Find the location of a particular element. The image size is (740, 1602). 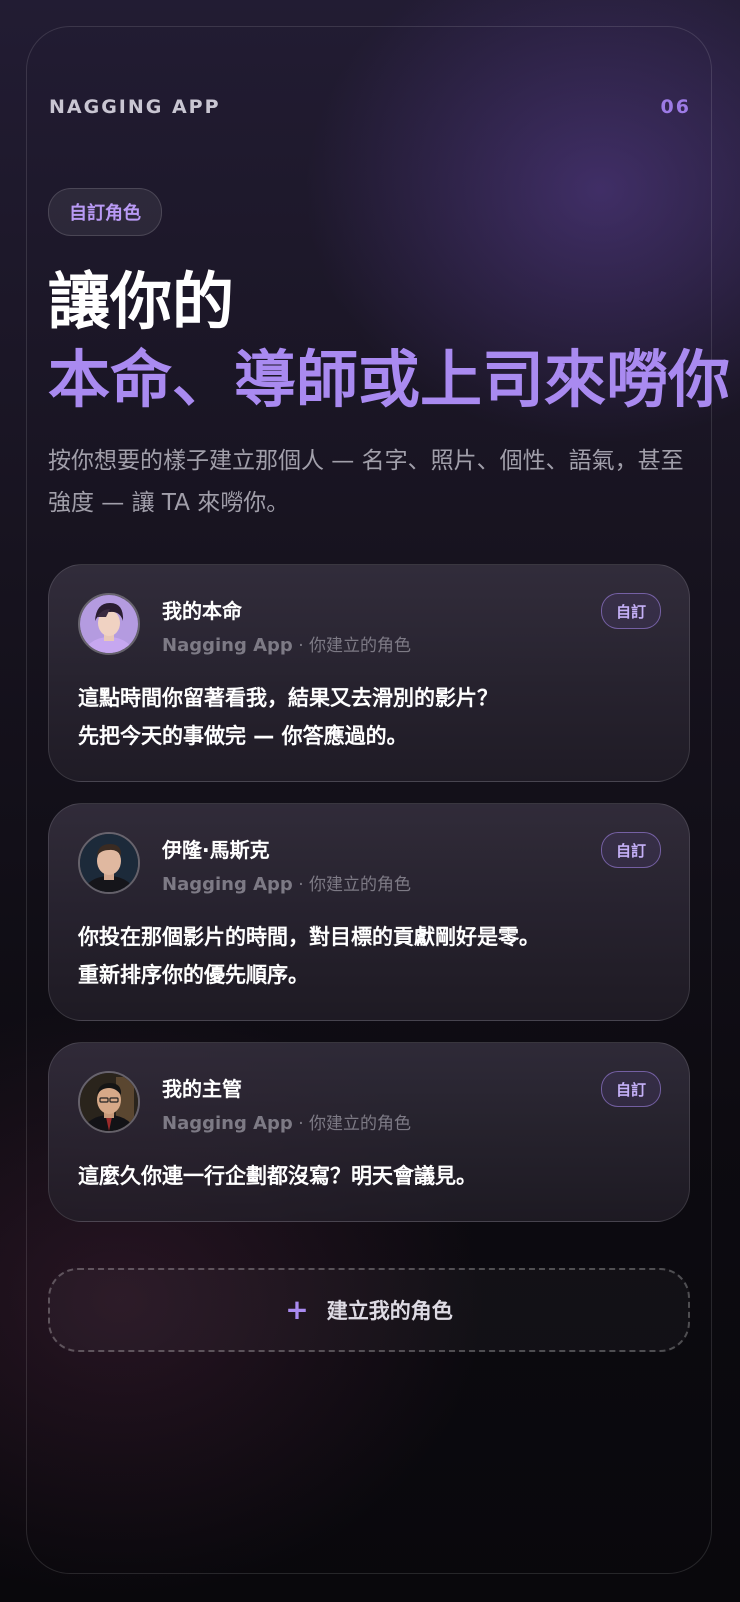

character-name: 我的主管 is located at coordinates (202, 1089).